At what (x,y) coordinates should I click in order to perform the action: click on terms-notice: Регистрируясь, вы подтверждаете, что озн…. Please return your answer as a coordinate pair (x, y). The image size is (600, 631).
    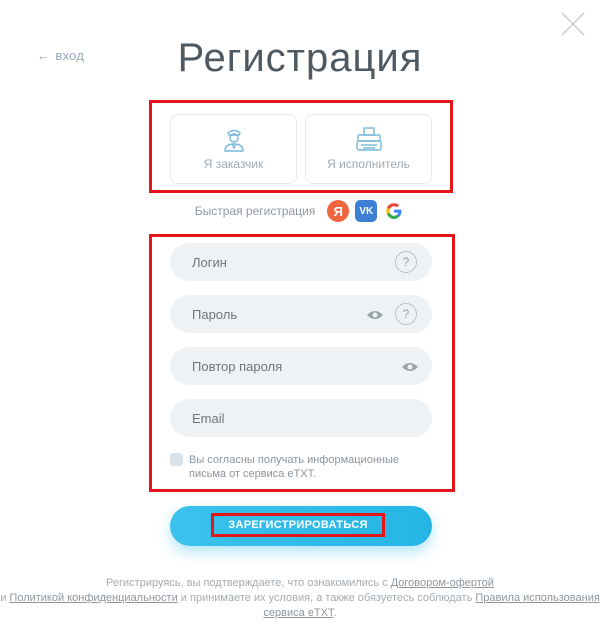
    Looking at the image, I should click on (300, 598).